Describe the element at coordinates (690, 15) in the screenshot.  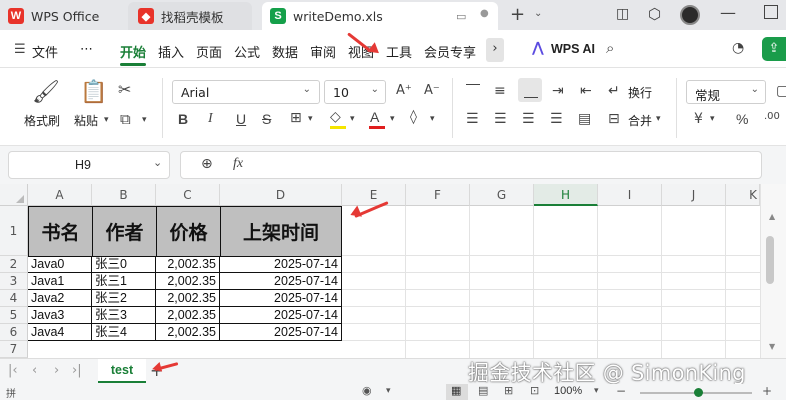
I see `avatar` at that location.